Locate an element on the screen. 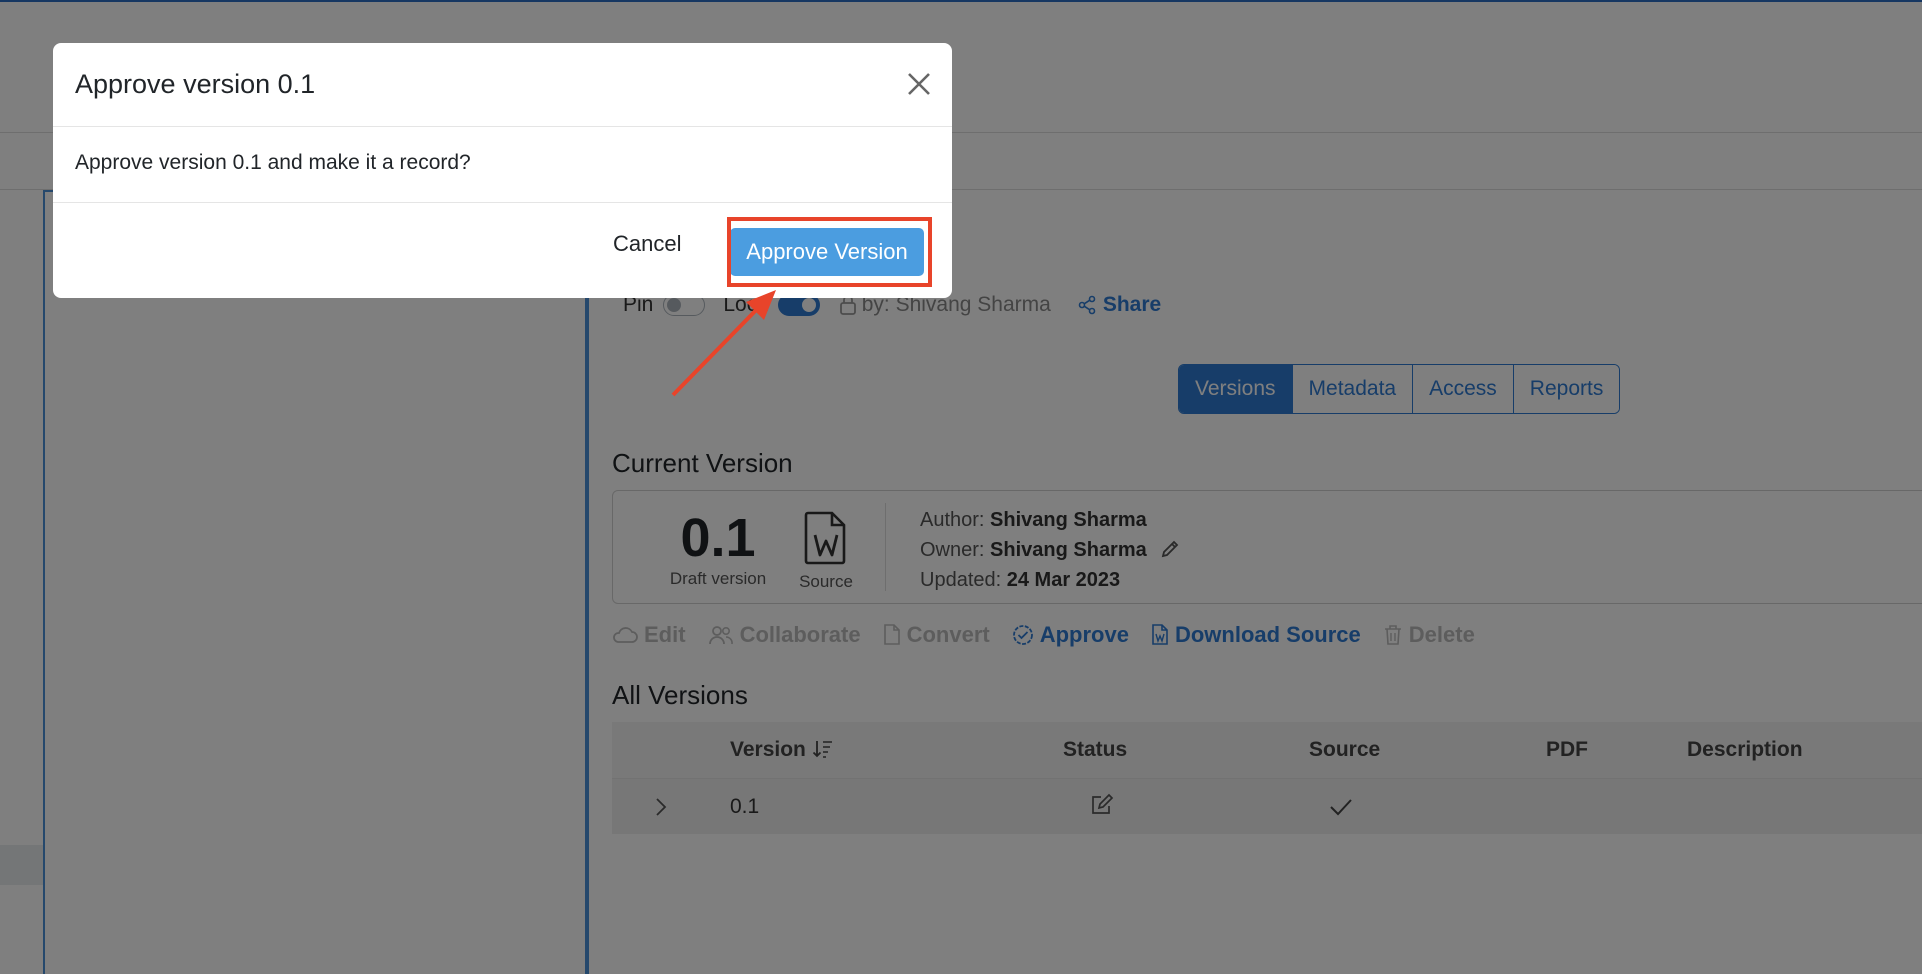 This screenshot has height=974, width=1922. close-icon is located at coordinates (919, 84).